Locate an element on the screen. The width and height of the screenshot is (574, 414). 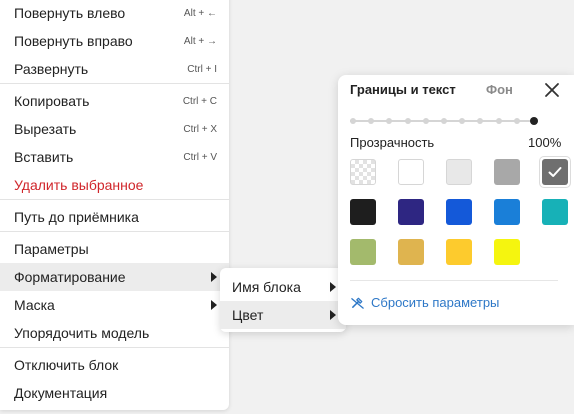
opacity-label: Прозрачность is located at coordinates (392, 142).